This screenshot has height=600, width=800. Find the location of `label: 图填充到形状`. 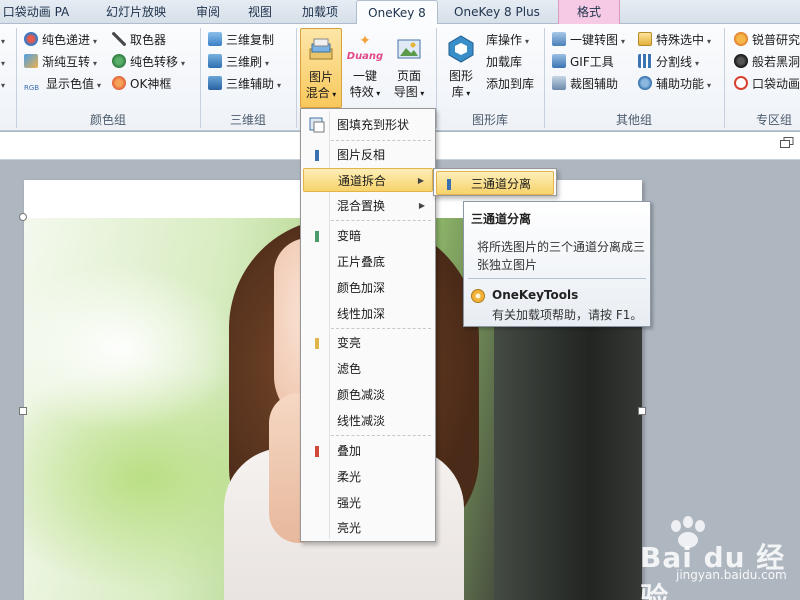

label: 图填充到形状 is located at coordinates (373, 125).